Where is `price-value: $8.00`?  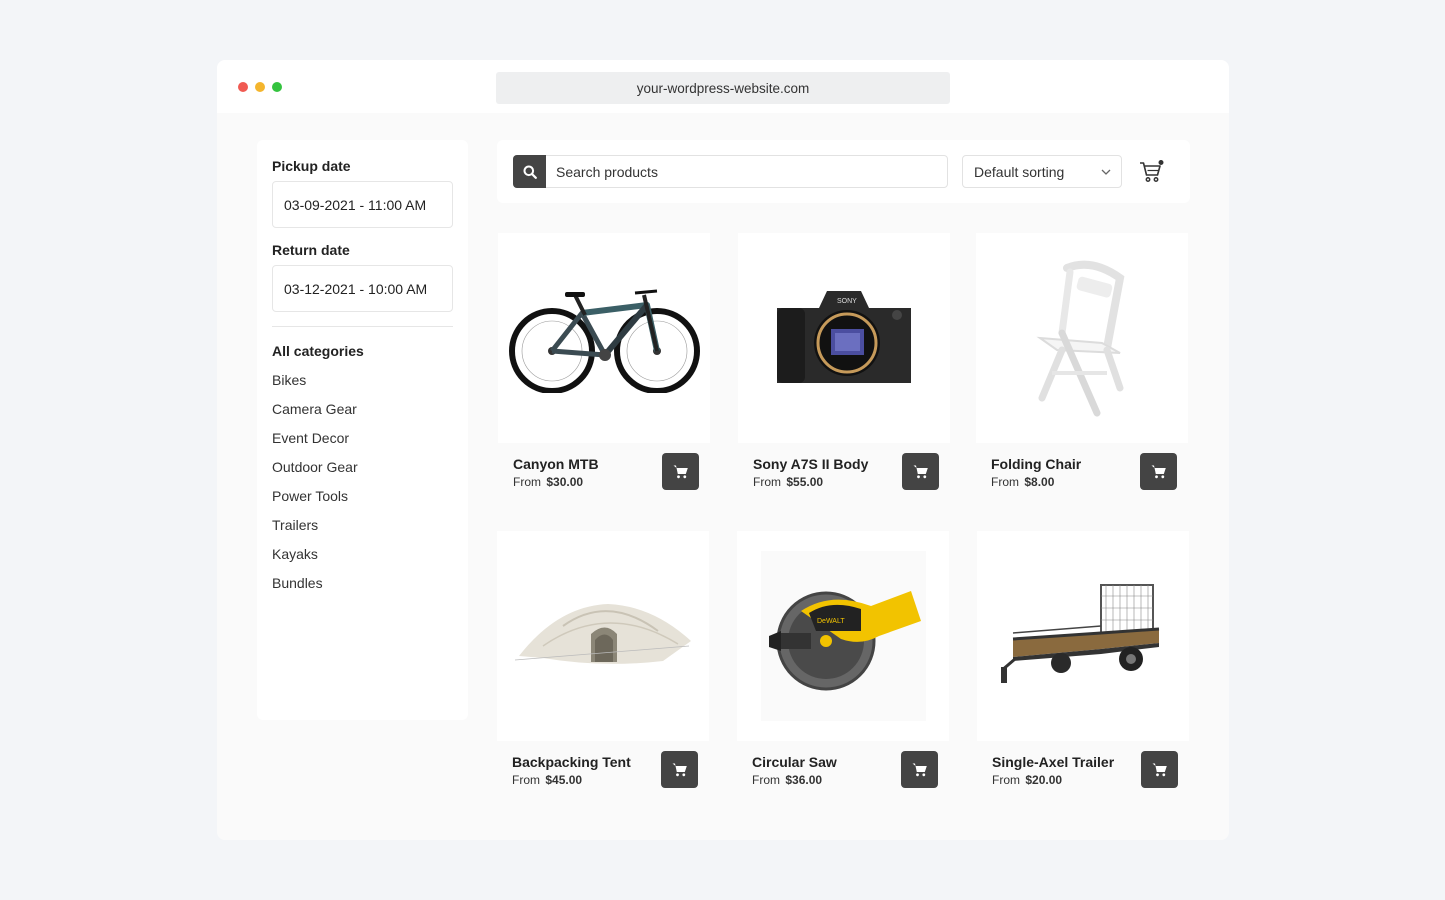
price-value: $8.00 is located at coordinates (1039, 482).